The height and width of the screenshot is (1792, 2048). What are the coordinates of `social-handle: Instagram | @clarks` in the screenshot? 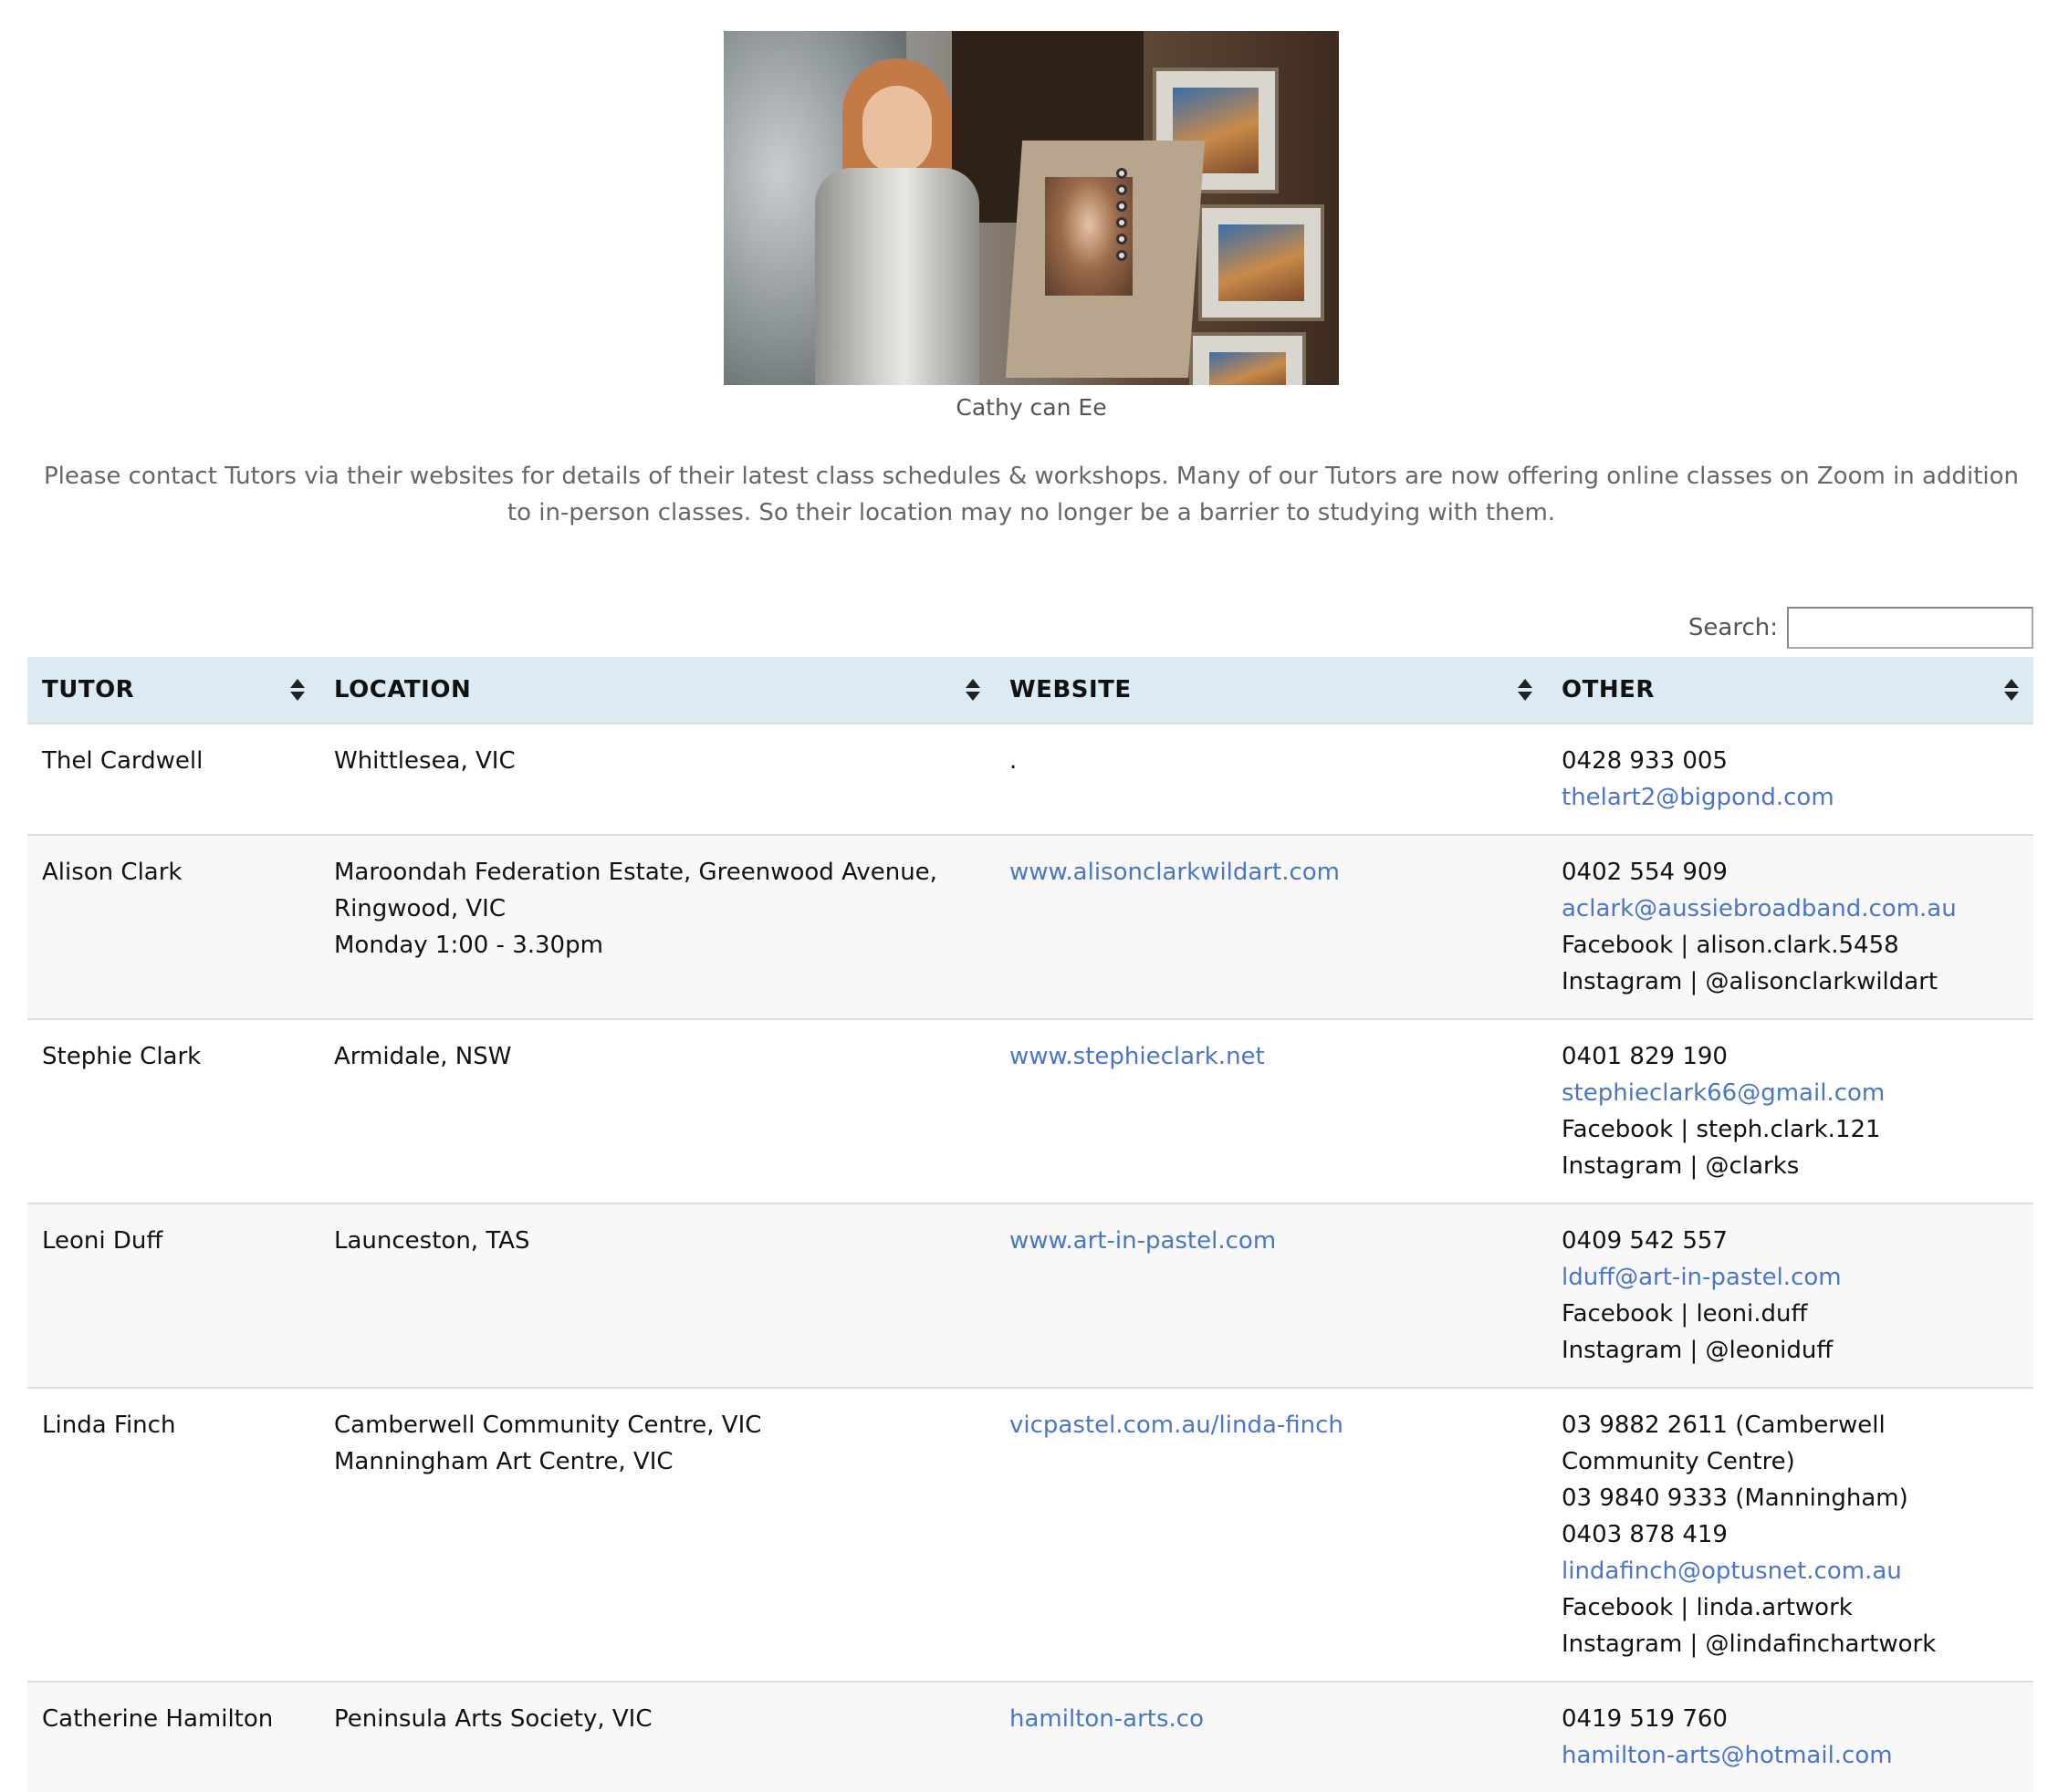 It's located at (1681, 1166).